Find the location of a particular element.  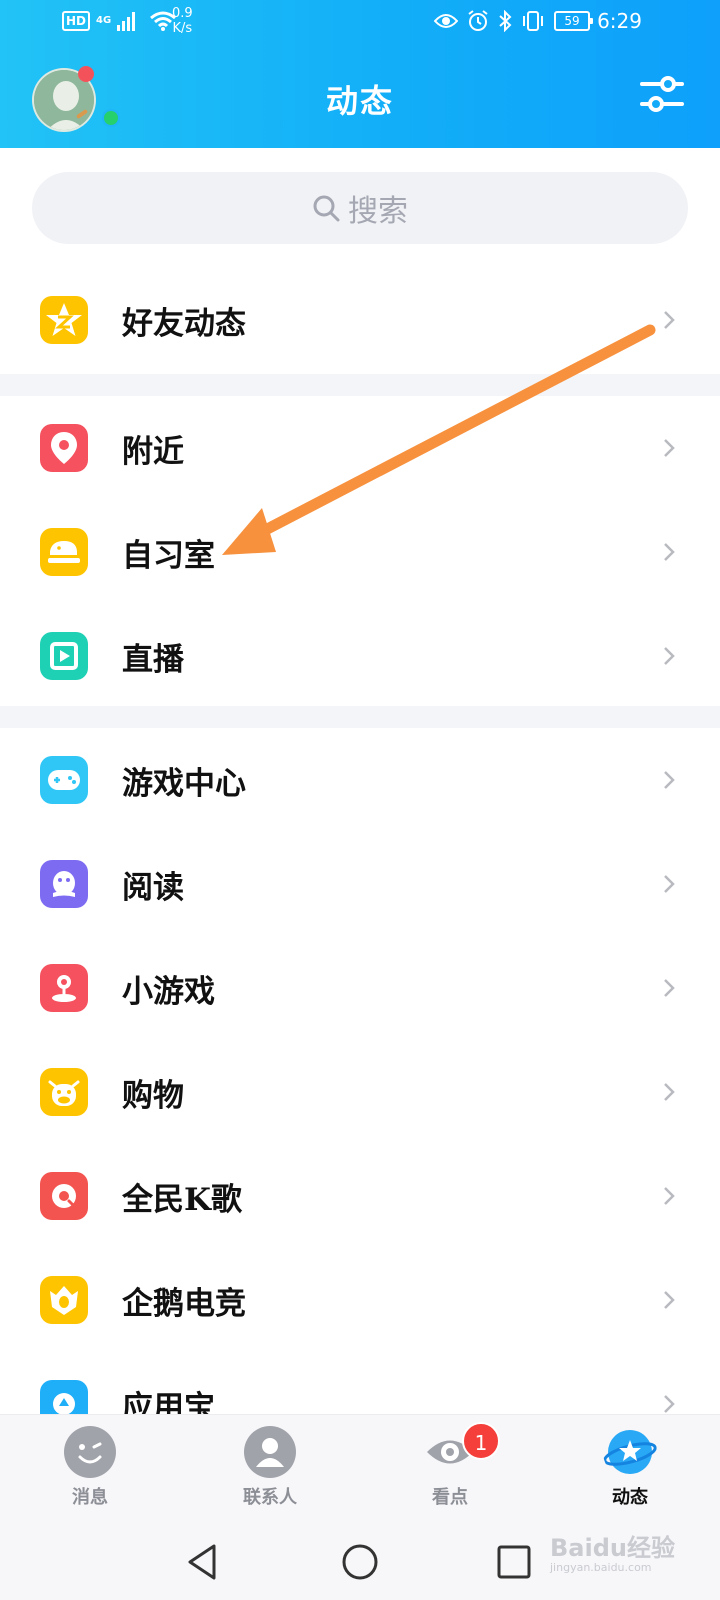

speed-unit: K/s is located at coordinates (182, 28).